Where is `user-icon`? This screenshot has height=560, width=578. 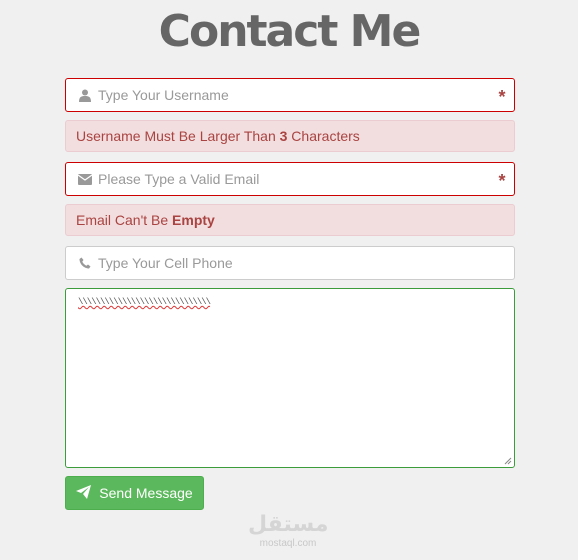 user-icon is located at coordinates (82, 95).